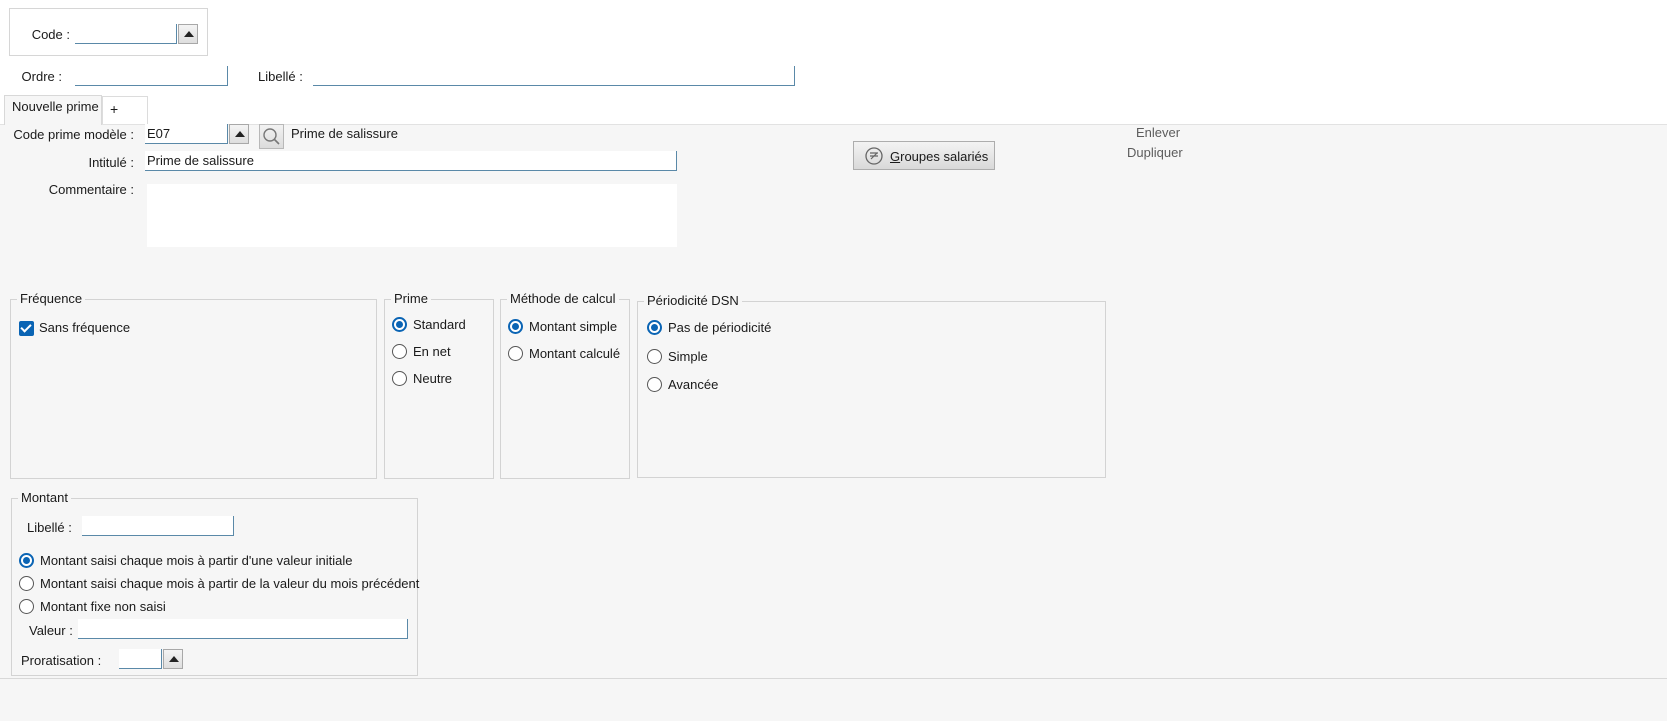 The width and height of the screenshot is (1667, 725). Describe the element at coordinates (151, 76) in the screenshot. I see `ordre-input` at that location.